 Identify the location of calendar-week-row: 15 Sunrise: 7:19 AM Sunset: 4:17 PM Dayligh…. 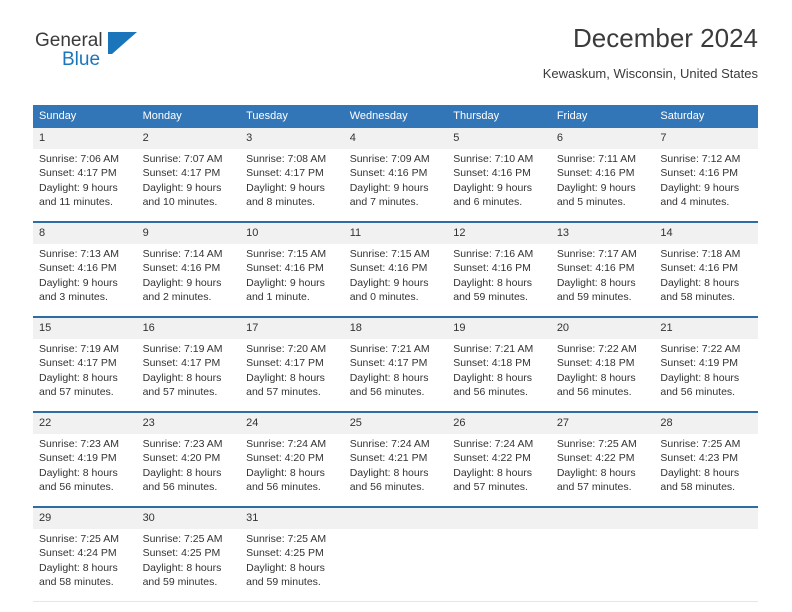
(395, 364).